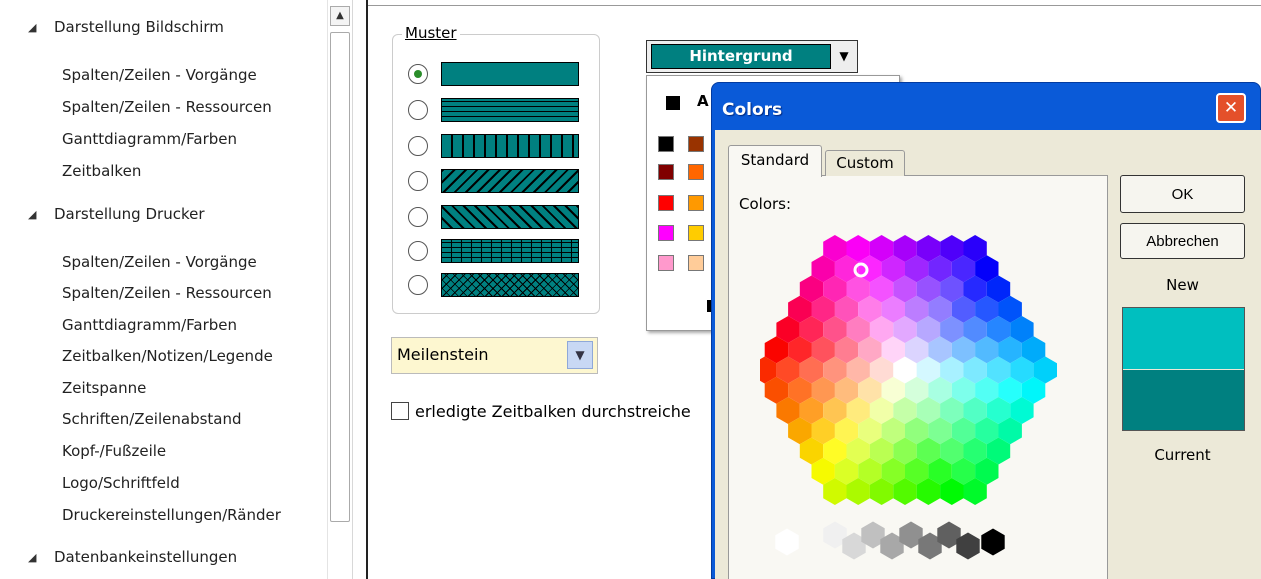 The image size is (1261, 579). Describe the element at coordinates (1183, 338) in the screenshot. I see `new-color-preview` at that location.